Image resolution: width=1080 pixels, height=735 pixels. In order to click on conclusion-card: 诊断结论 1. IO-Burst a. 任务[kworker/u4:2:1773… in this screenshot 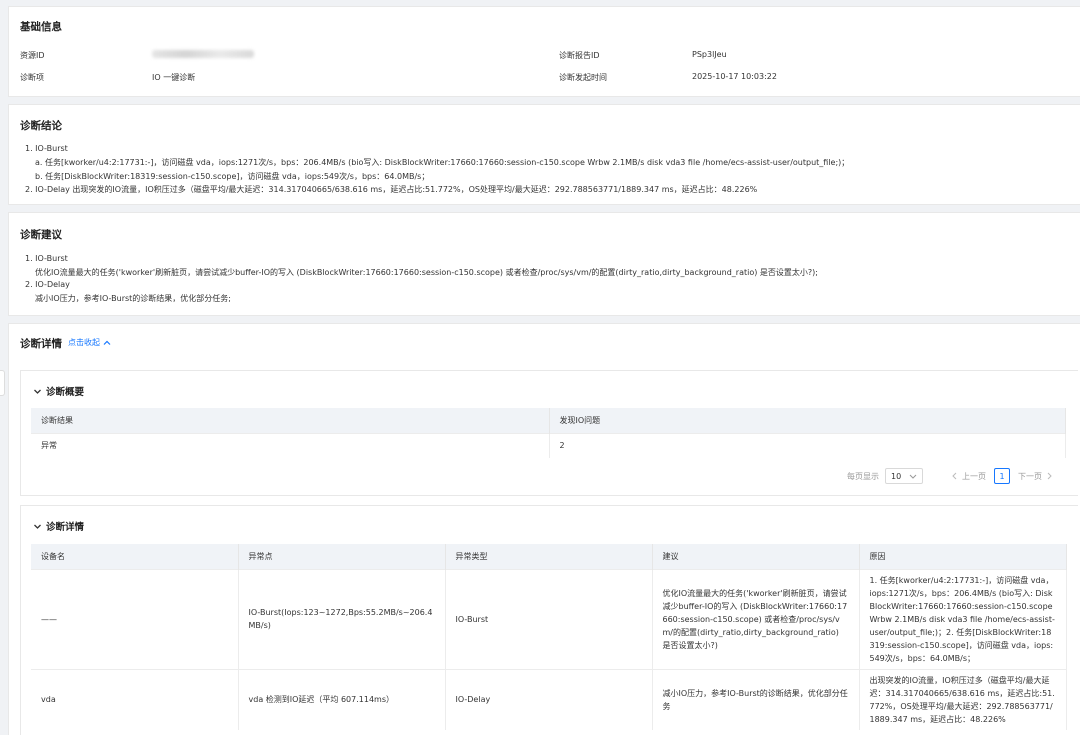, I will do `click(544, 154)`.